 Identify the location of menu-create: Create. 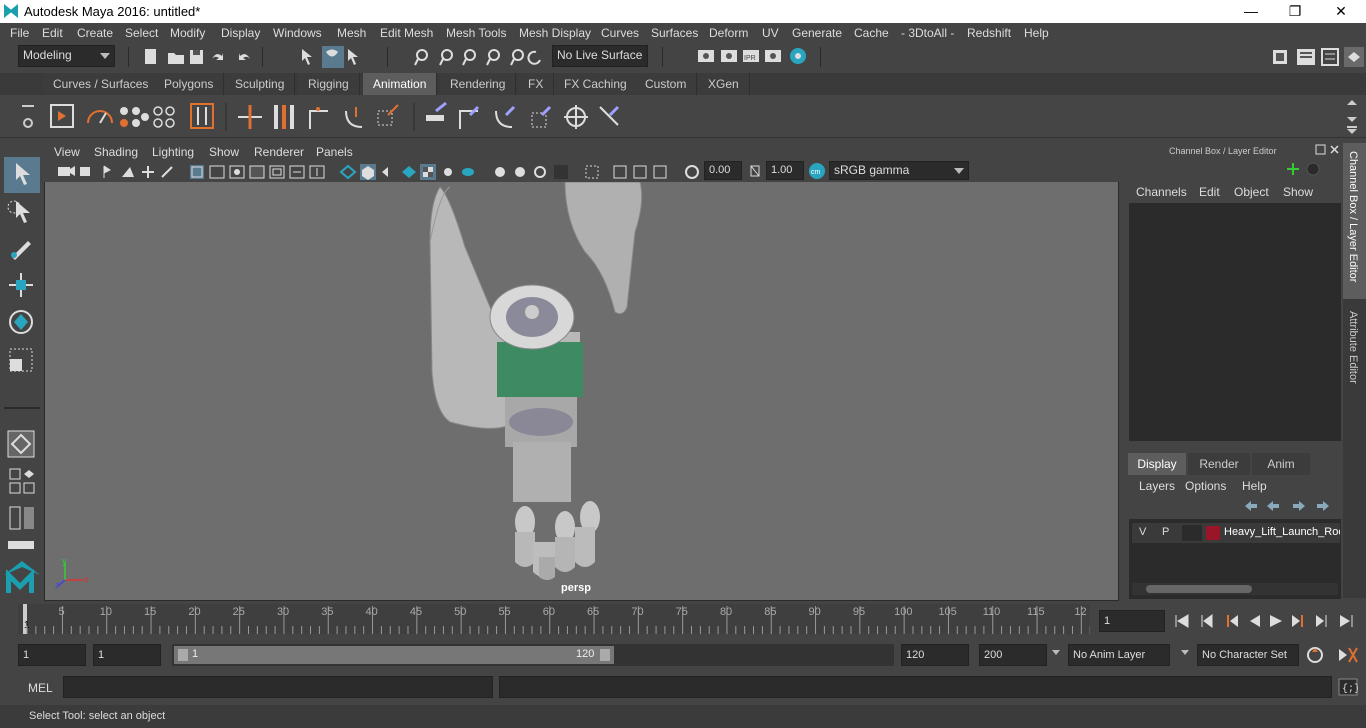
(95, 33).